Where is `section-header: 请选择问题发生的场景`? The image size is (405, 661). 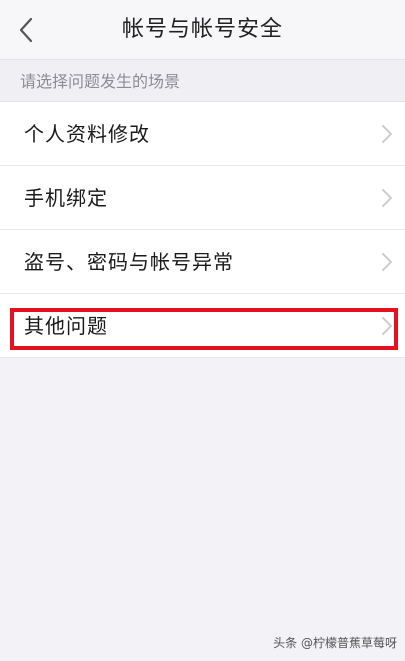 section-header: 请选择问题发生的场景 is located at coordinates (202, 81).